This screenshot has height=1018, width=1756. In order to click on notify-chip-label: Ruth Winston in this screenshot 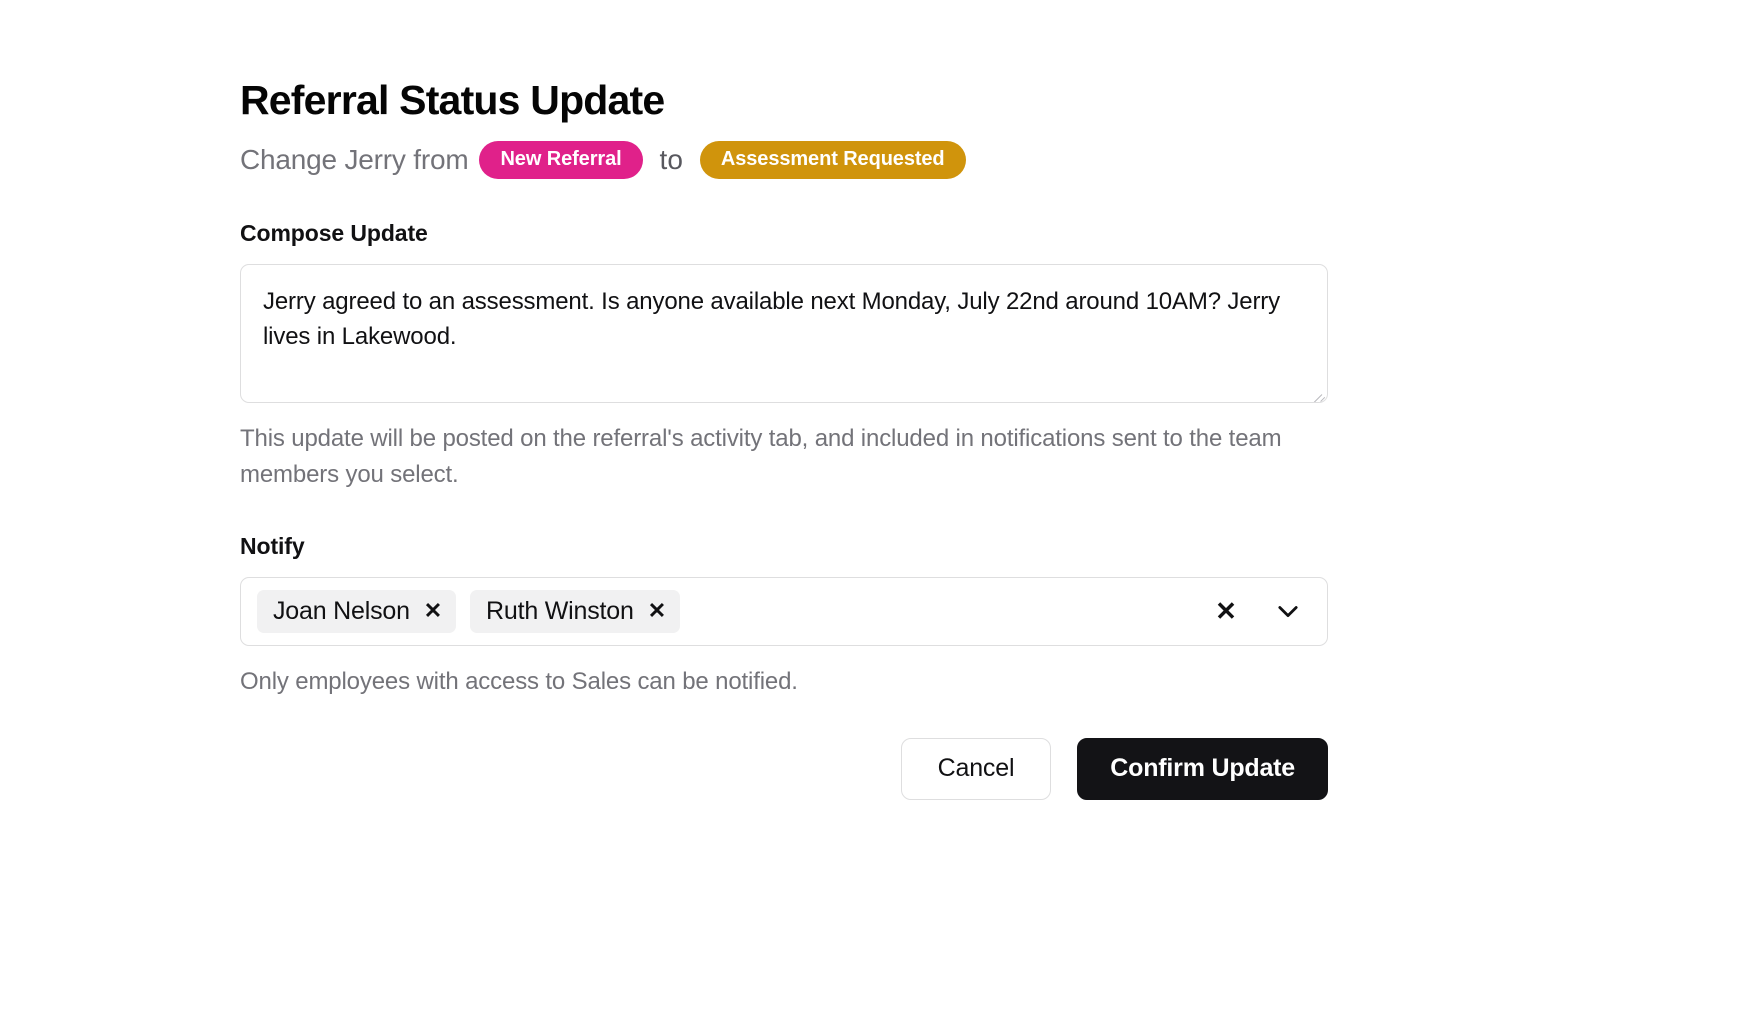, I will do `click(560, 610)`.